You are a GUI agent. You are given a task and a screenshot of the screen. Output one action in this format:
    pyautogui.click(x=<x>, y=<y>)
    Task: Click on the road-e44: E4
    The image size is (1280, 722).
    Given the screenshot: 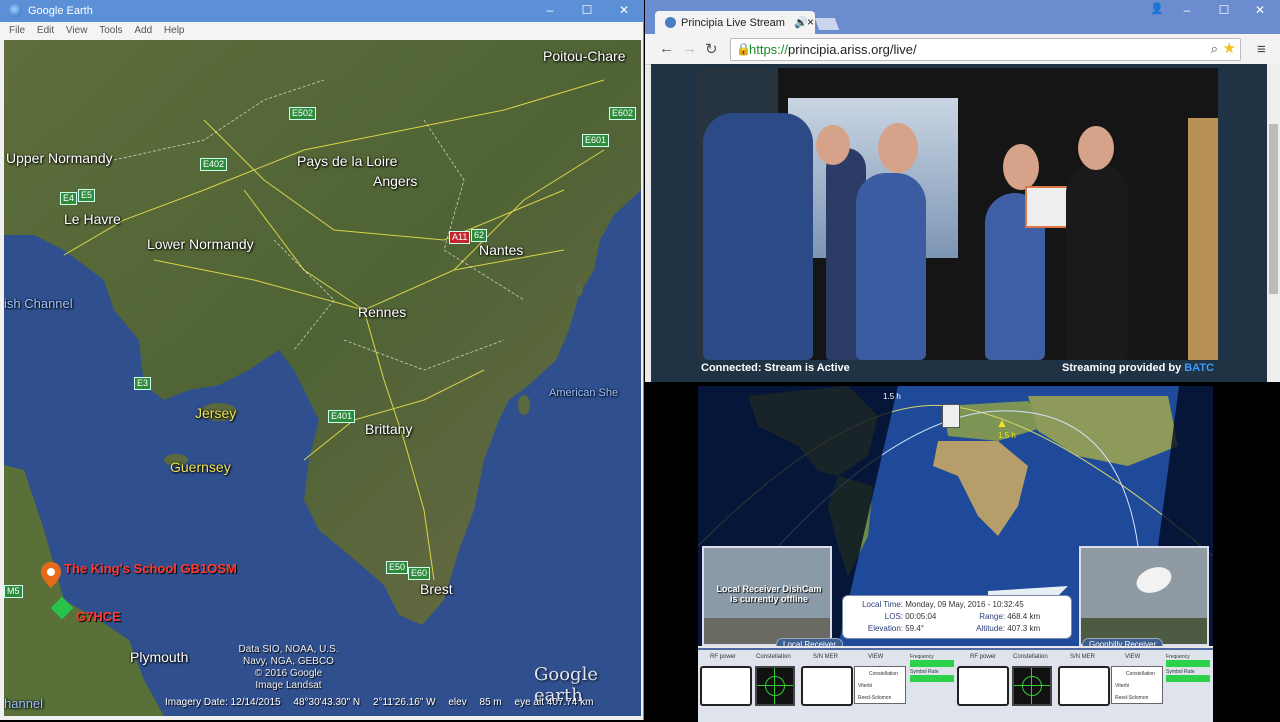 What is the action you would take?
    pyautogui.click(x=69, y=198)
    